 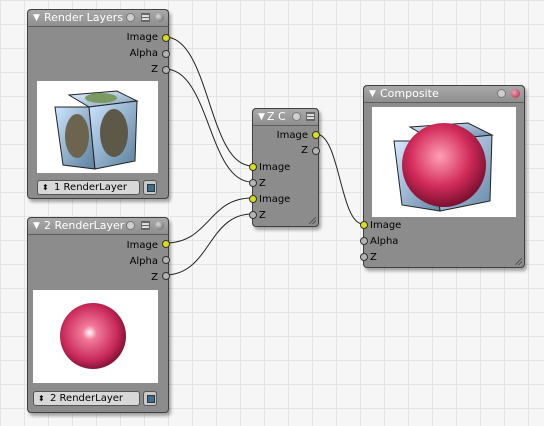 I want to click on node-title: Composite, so click(x=409, y=93).